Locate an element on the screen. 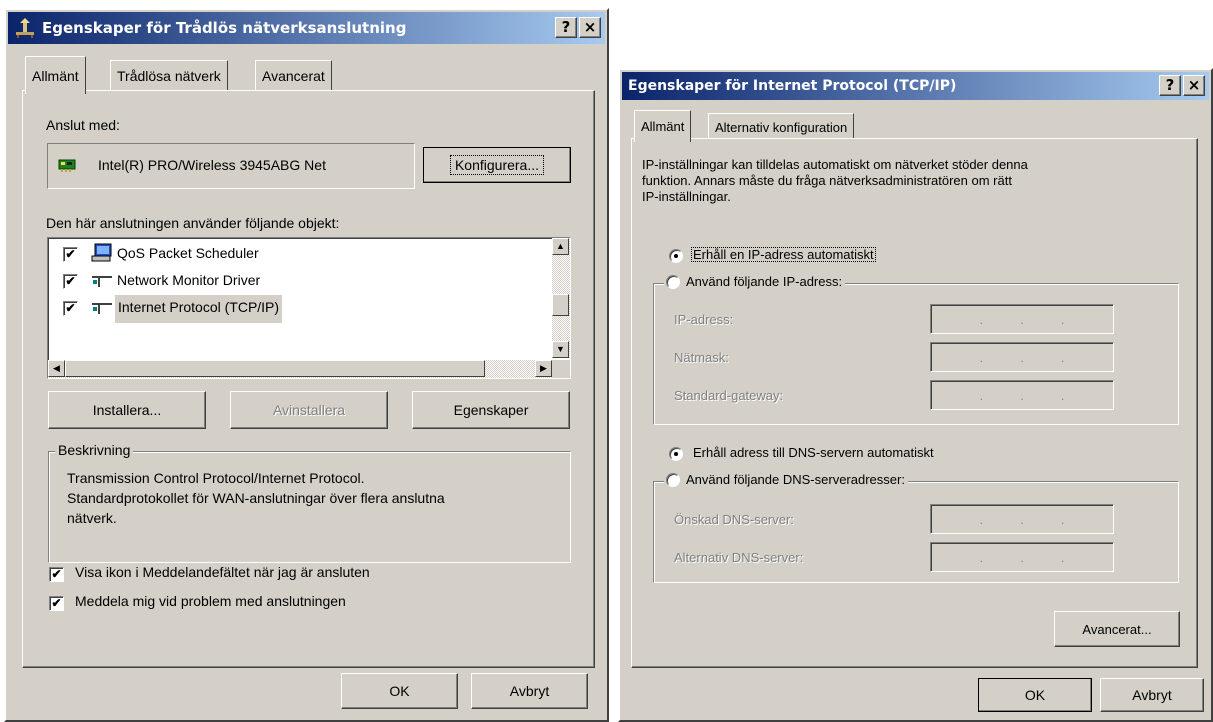 This screenshot has width=1213, height=722. vertical-scrollbar: ▲ ▼ is located at coordinates (561, 298).